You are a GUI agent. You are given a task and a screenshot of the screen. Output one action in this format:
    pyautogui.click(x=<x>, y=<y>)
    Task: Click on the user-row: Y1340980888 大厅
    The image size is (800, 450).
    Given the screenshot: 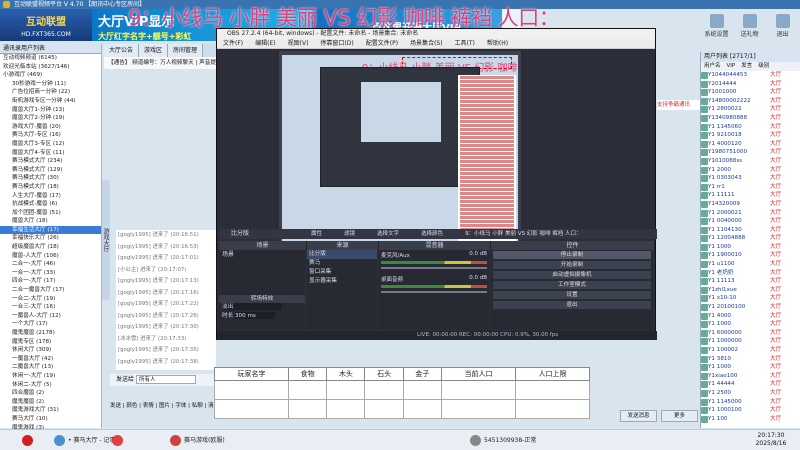 What is the action you would take?
    pyautogui.click(x=750, y=118)
    